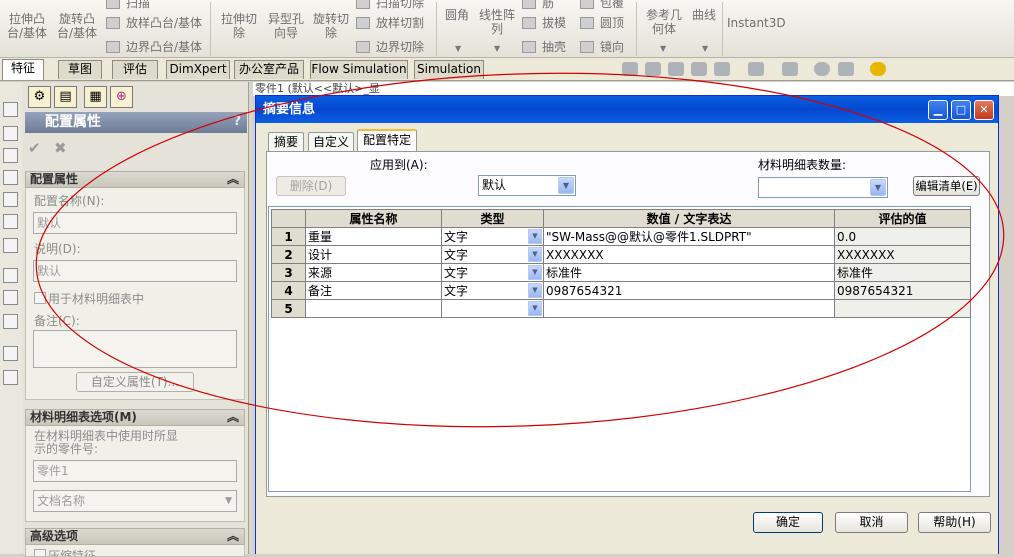 The image size is (1014, 557). What do you see at coordinates (331, 26) in the screenshot?
I see `revolved-cut-button: 旋转切 除` at bounding box center [331, 26].